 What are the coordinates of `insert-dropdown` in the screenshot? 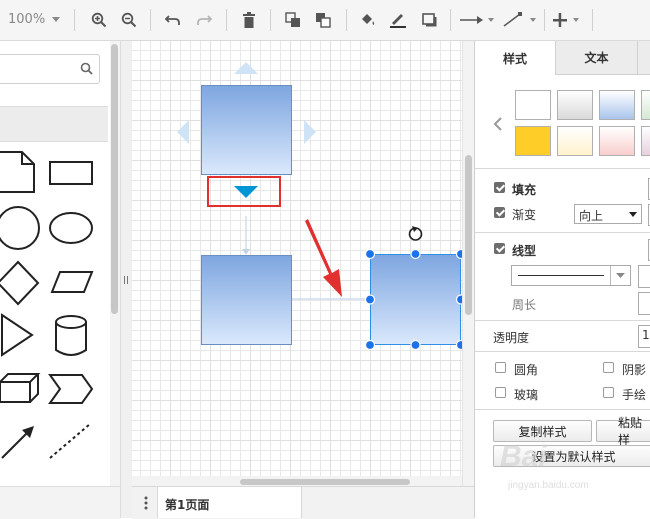 It's located at (568, 20).